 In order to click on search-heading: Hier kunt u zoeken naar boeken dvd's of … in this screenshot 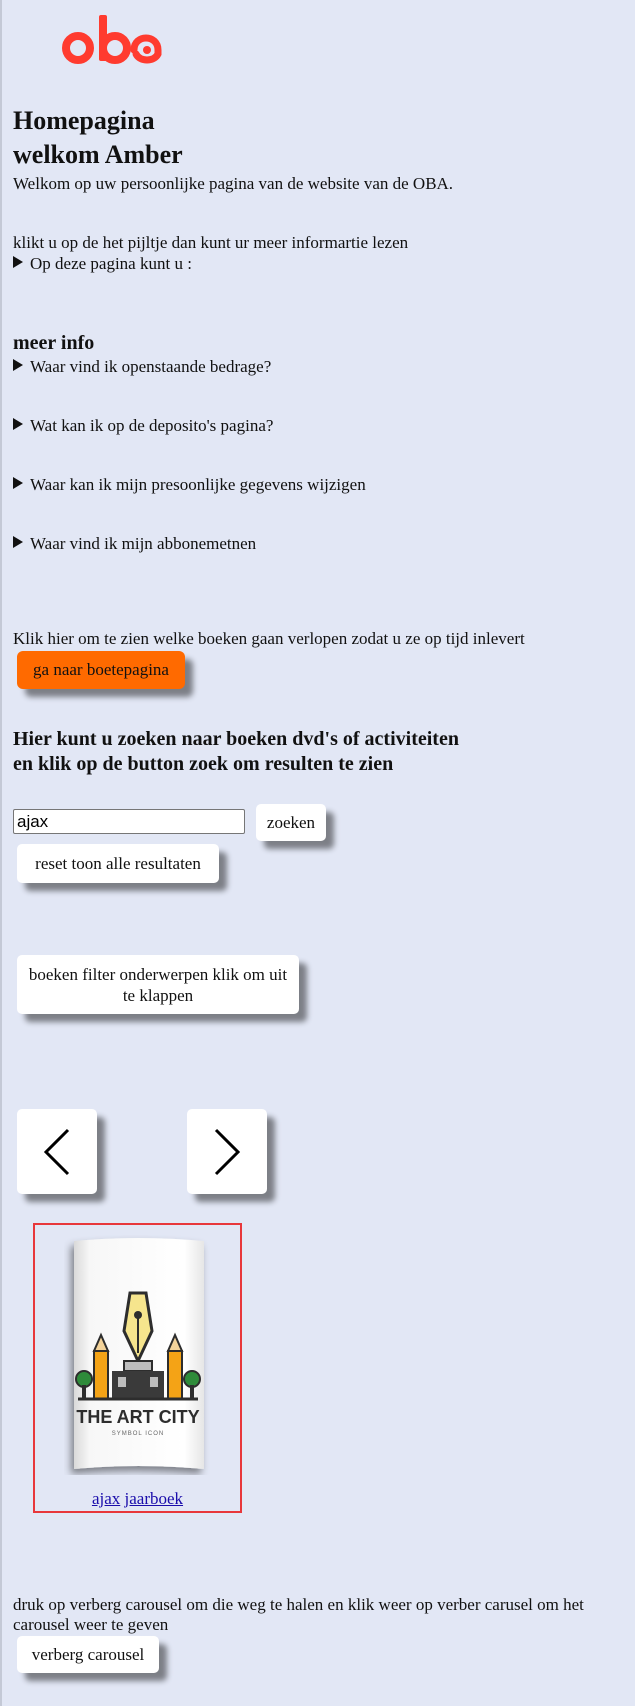, I will do `click(236, 751)`.